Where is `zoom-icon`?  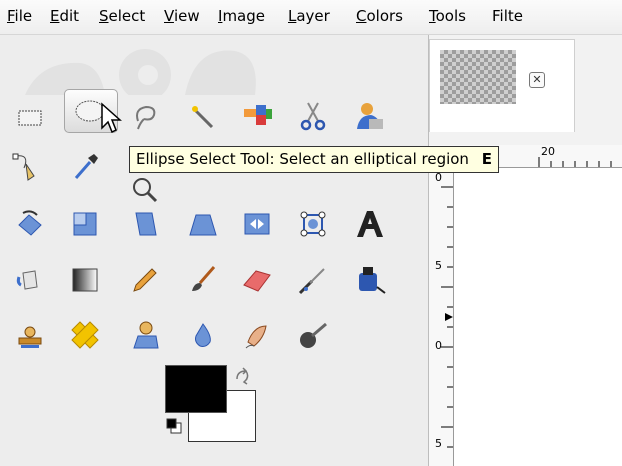
zoom-icon is located at coordinates (145, 192).